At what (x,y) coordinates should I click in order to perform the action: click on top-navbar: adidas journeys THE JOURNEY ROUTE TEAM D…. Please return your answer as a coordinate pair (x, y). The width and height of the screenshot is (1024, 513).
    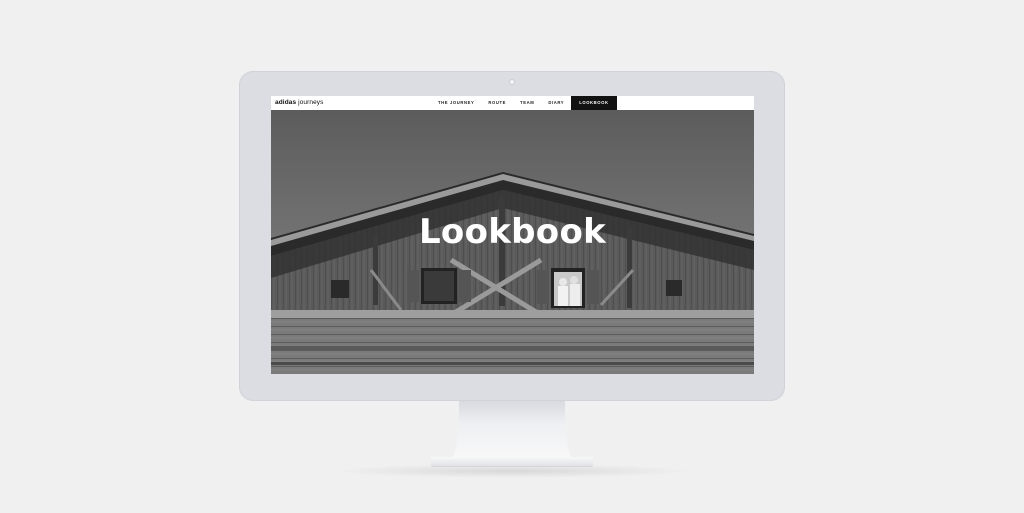
    Looking at the image, I should click on (512, 103).